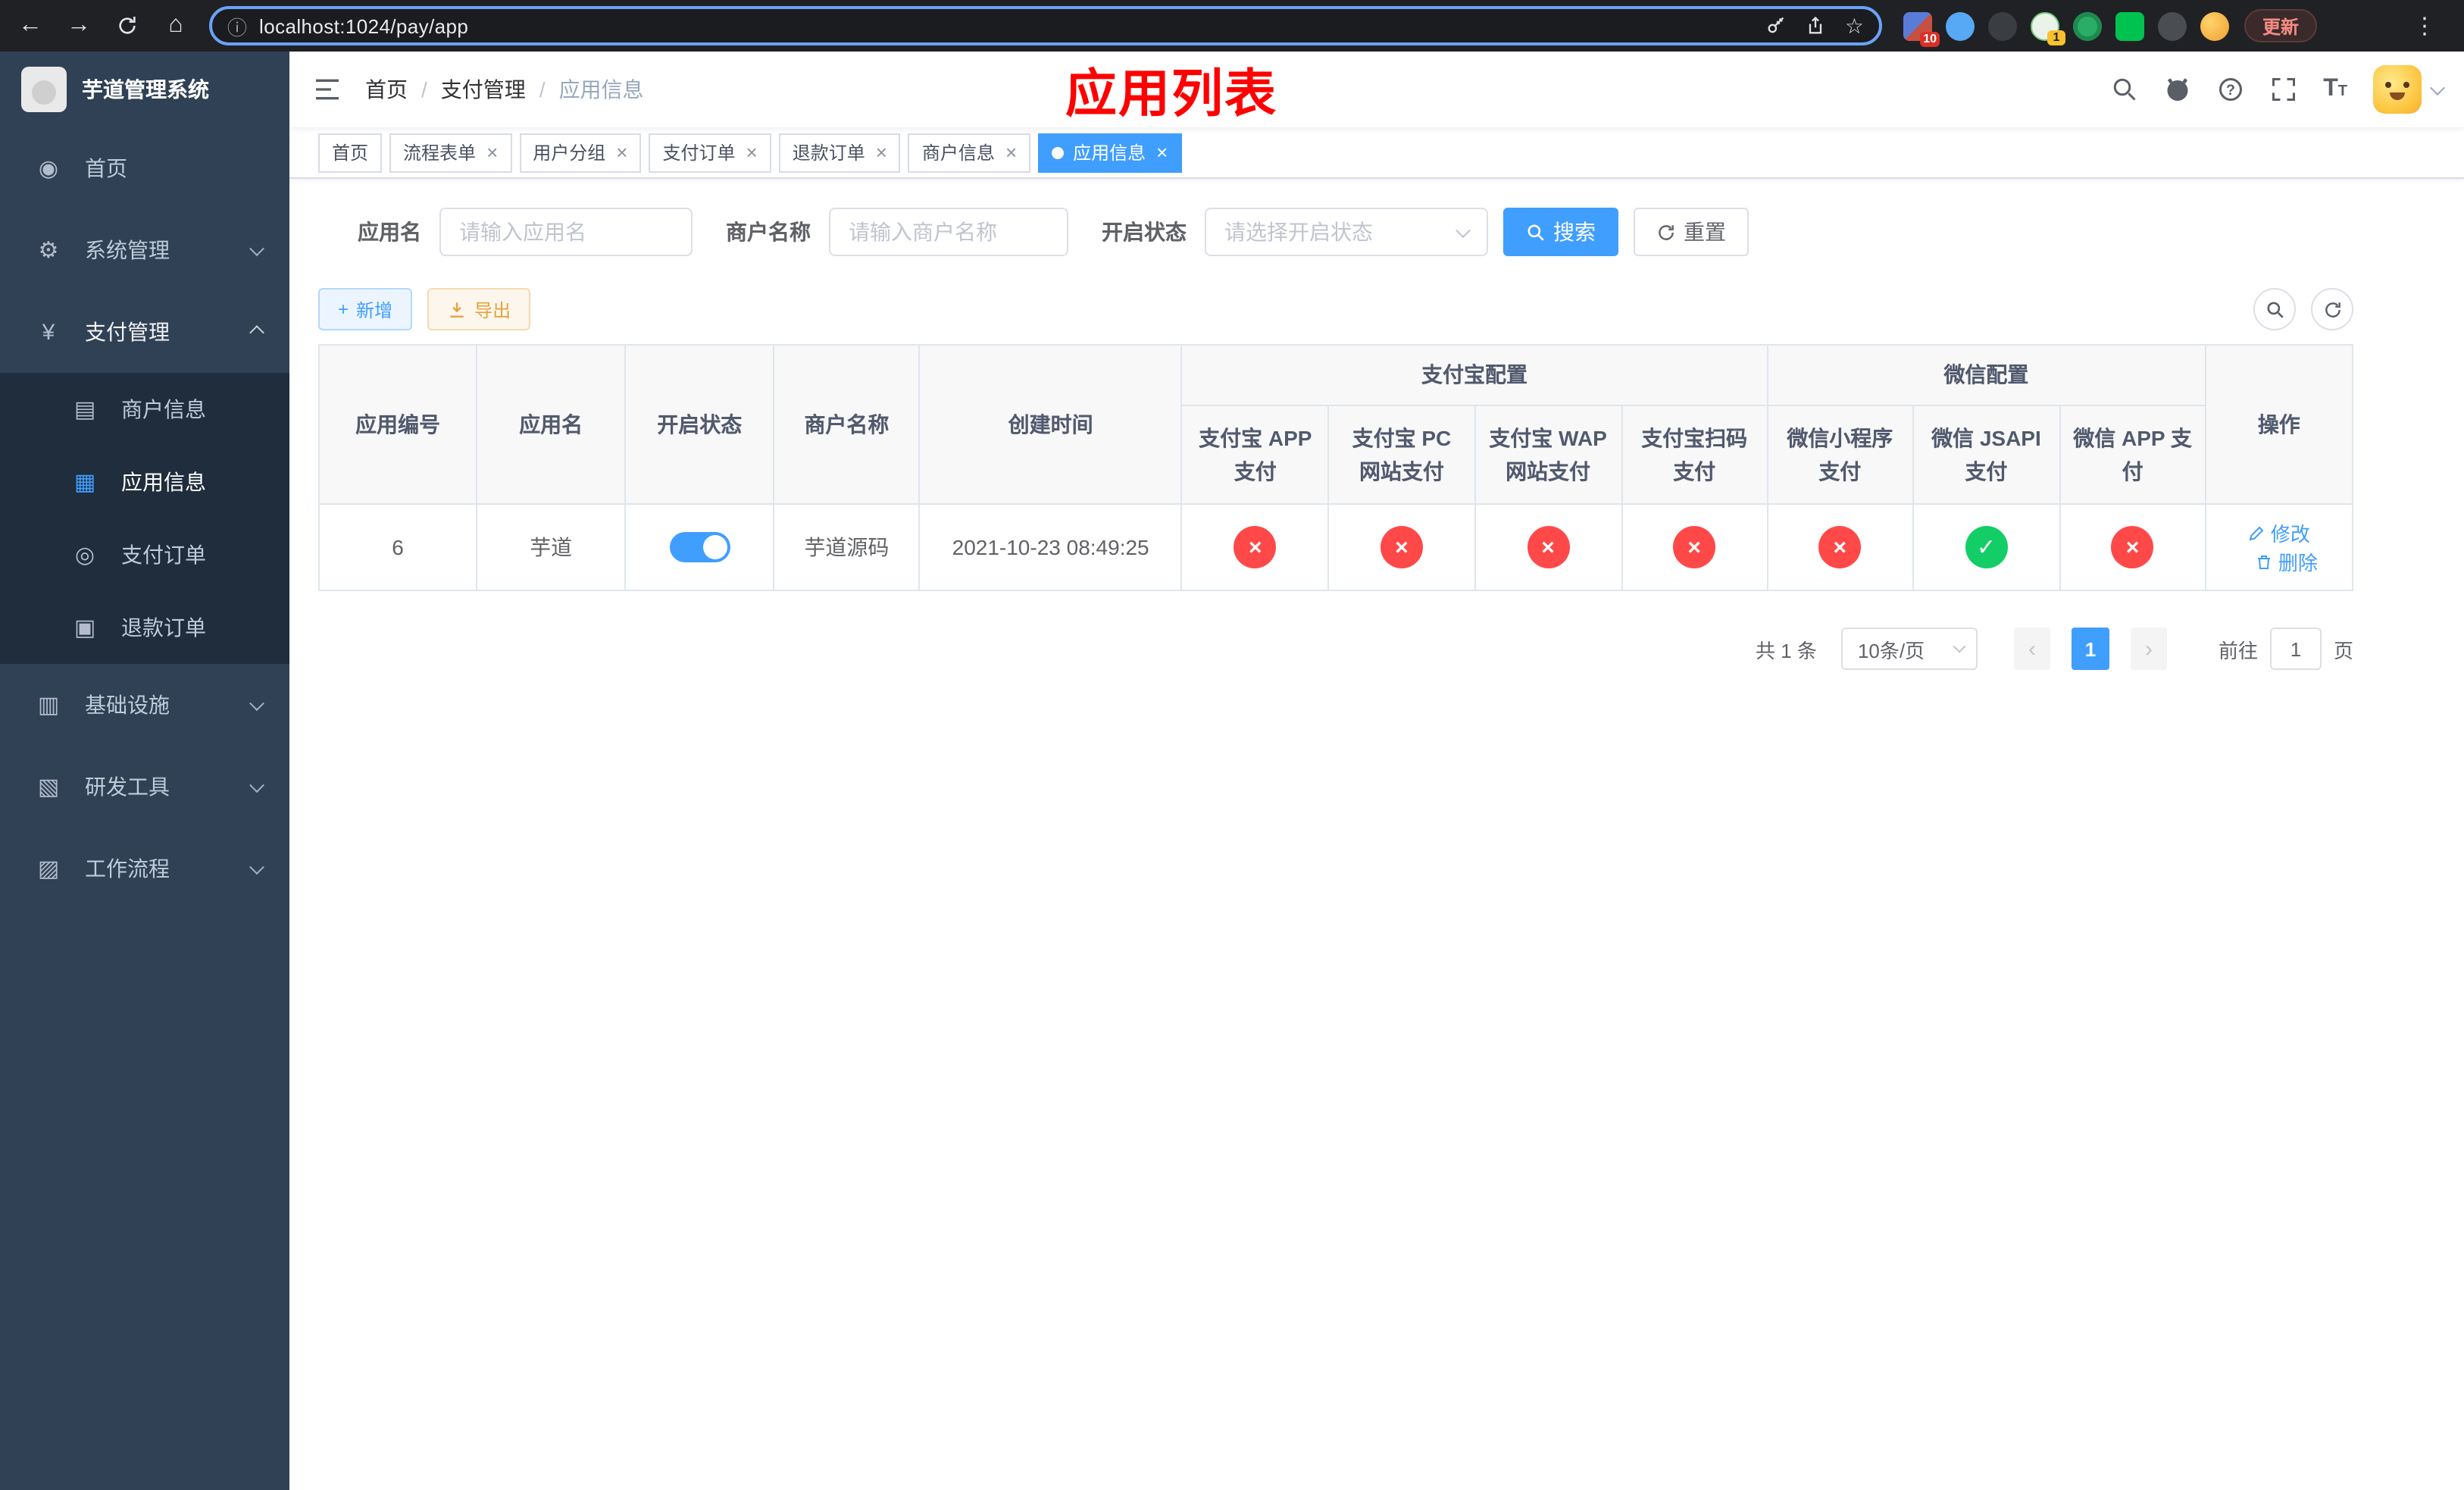  I want to click on reload-icon, so click(127, 26).